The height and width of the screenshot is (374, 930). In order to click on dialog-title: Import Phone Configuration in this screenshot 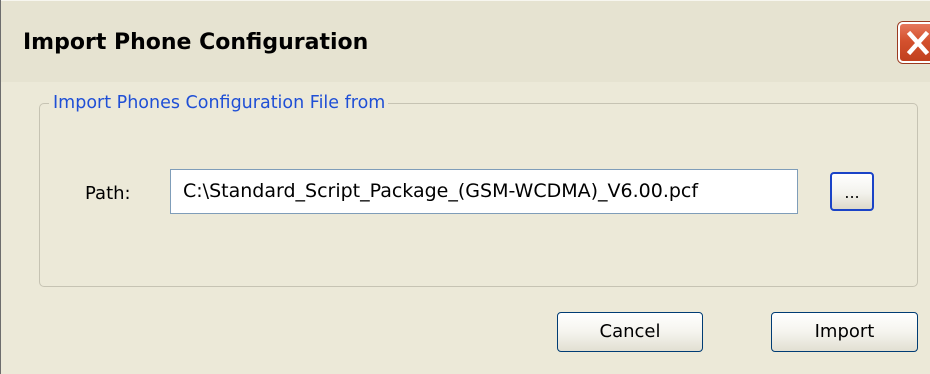, I will do `click(196, 42)`.